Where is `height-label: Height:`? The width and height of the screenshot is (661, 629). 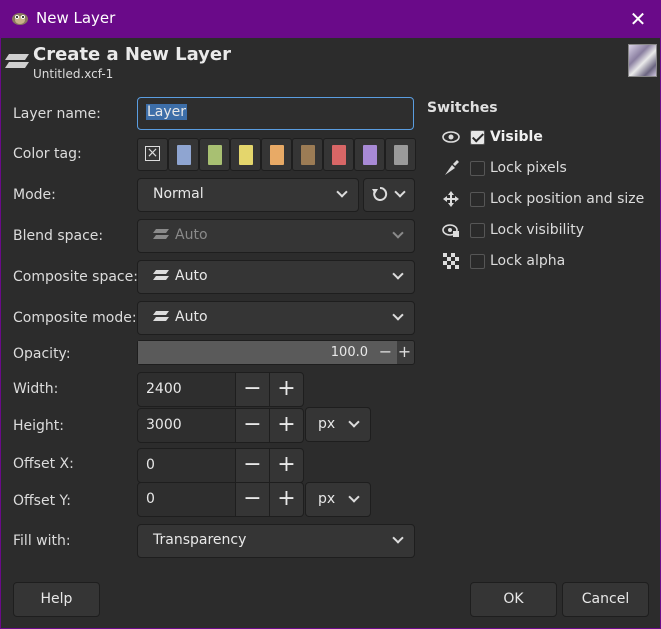 height-label: Height: is located at coordinates (38, 426).